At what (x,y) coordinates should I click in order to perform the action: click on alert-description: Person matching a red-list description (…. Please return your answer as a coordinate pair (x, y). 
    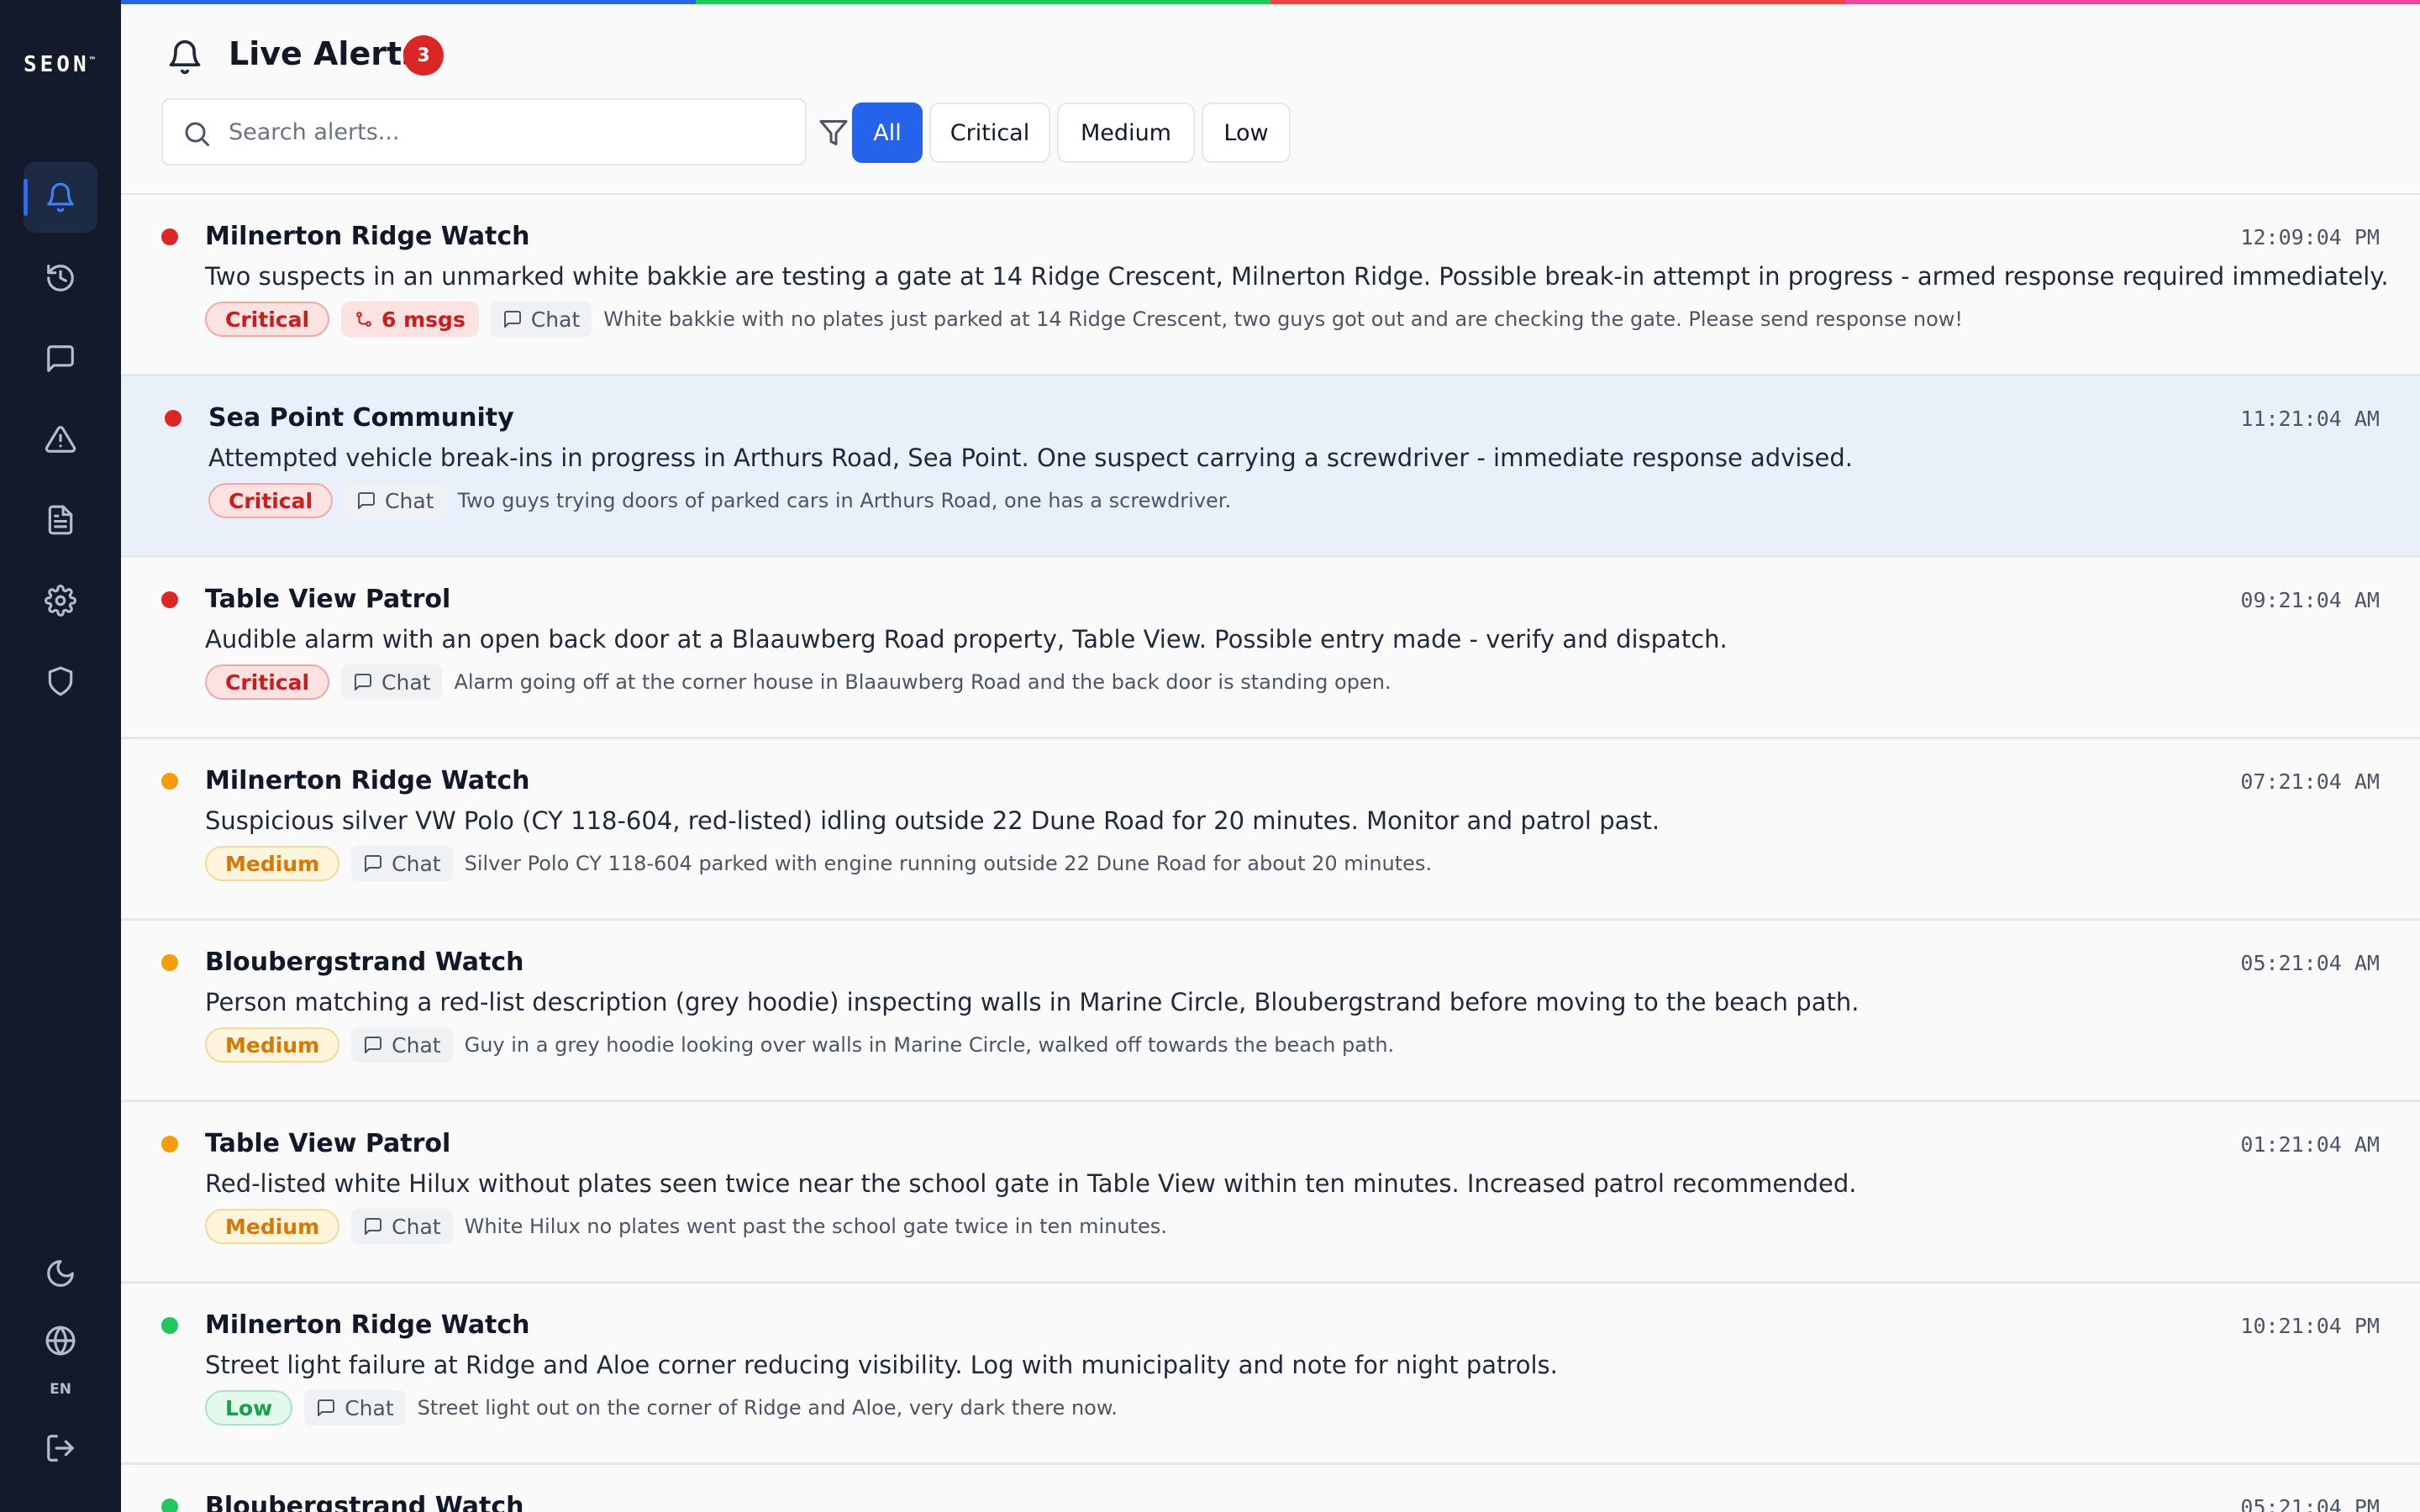
    Looking at the image, I should click on (1032, 1002).